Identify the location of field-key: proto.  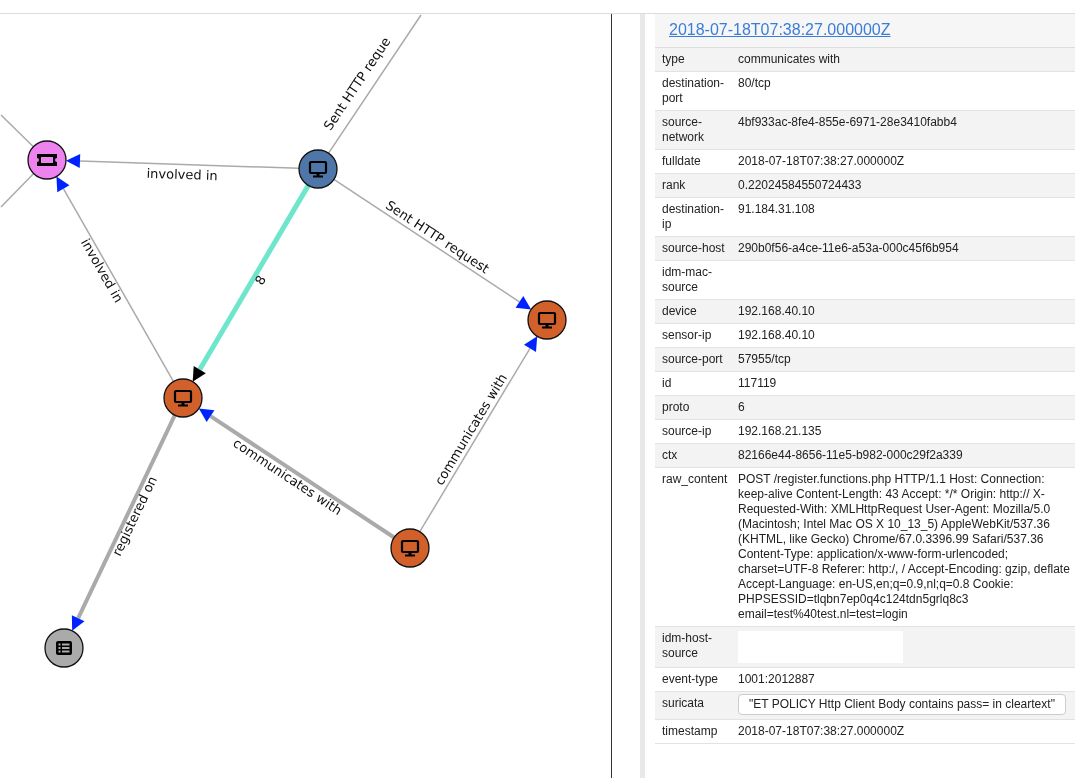
(696, 407).